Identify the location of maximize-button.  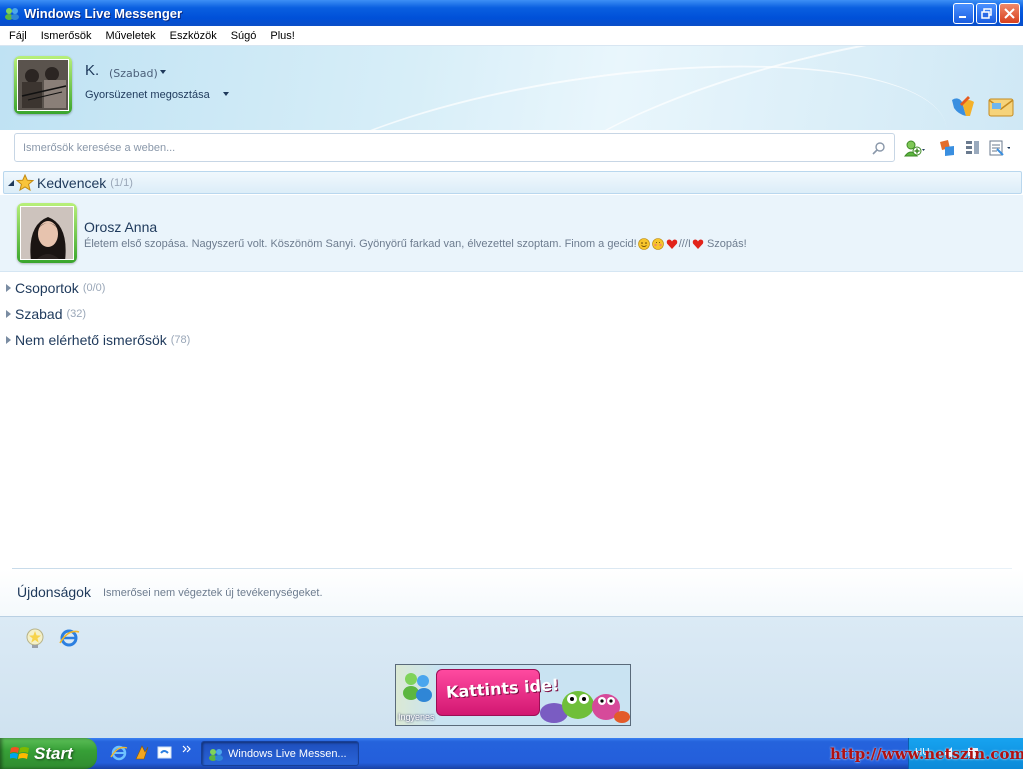
(986, 13).